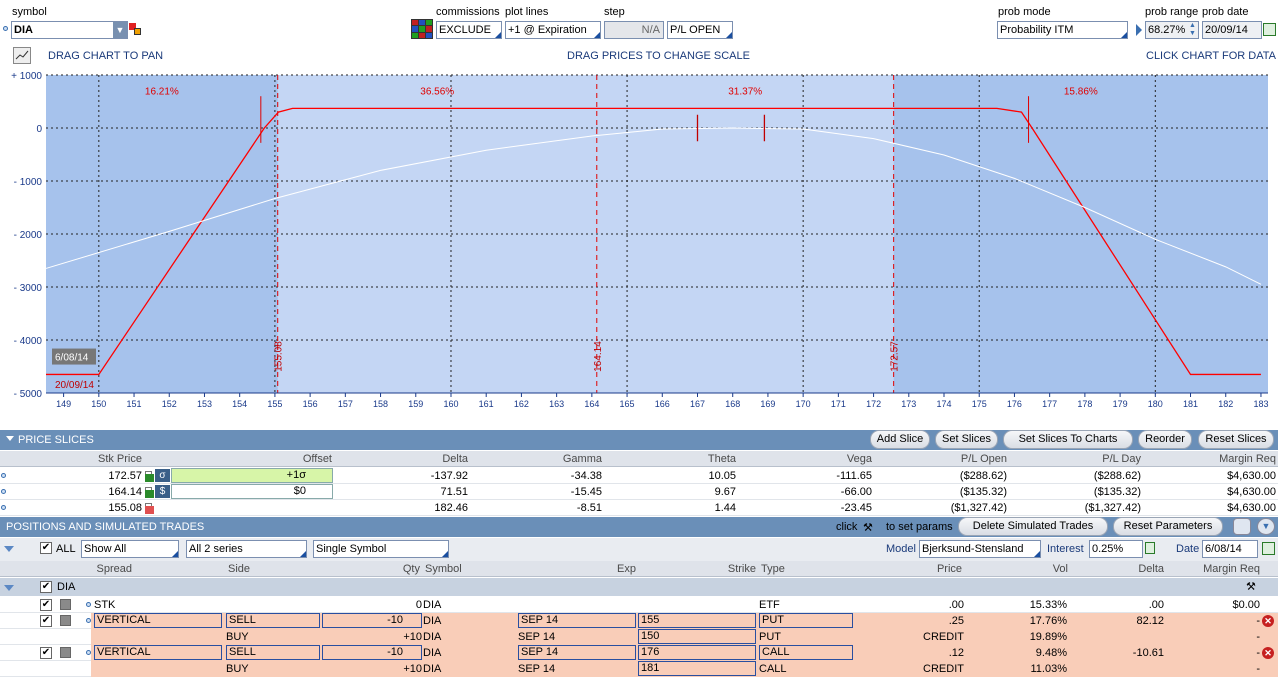  What do you see at coordinates (1230, 549) in the screenshot?
I see `date-input: 6/08/14` at bounding box center [1230, 549].